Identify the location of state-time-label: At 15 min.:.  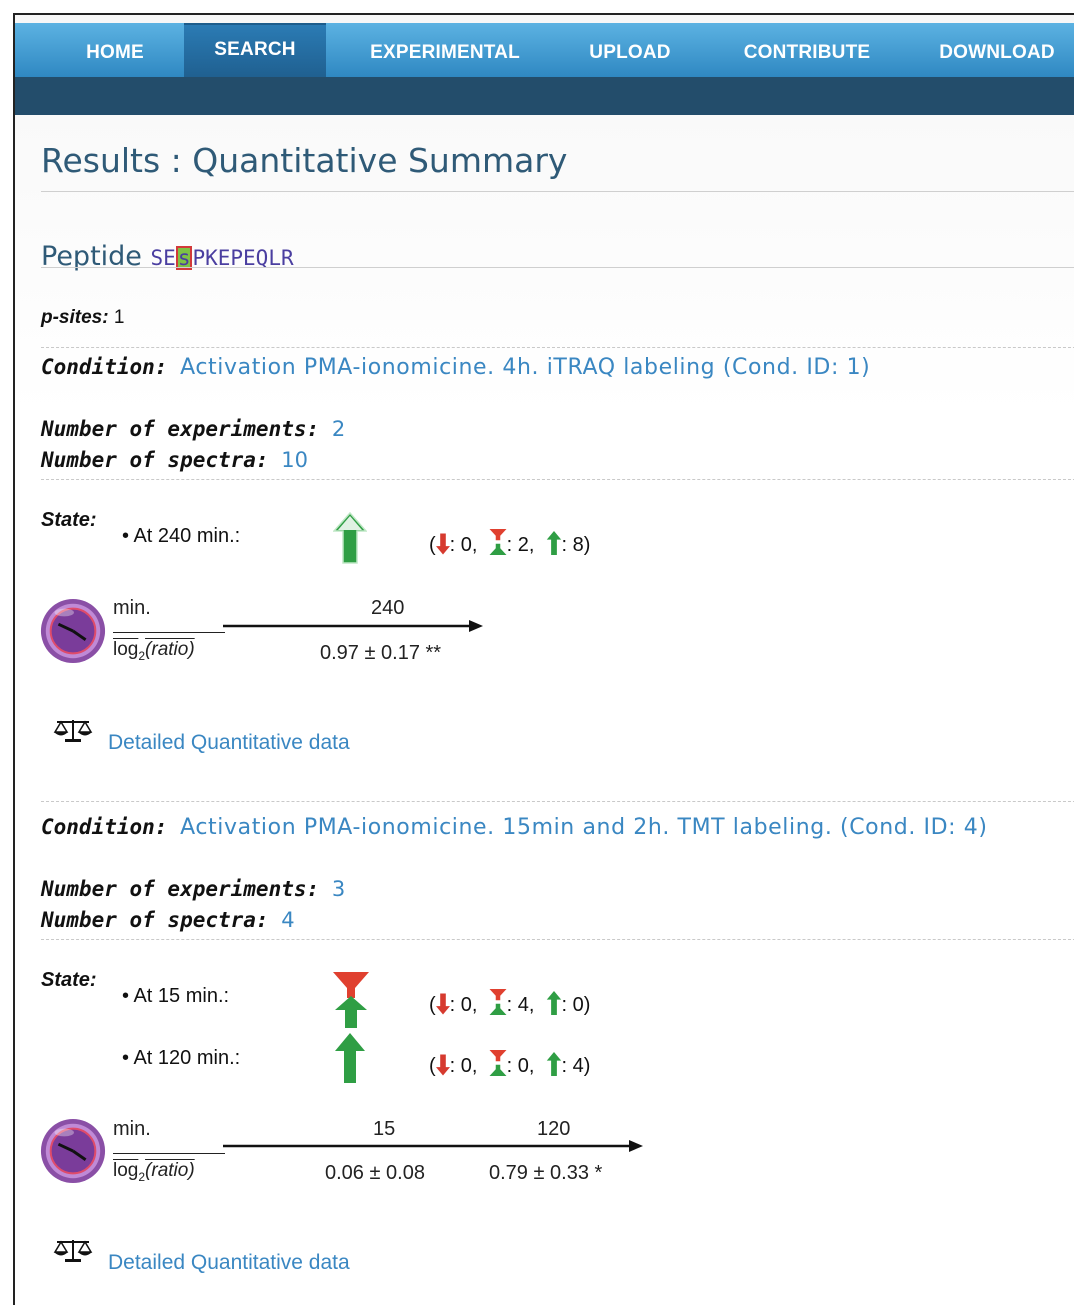
(181, 996).